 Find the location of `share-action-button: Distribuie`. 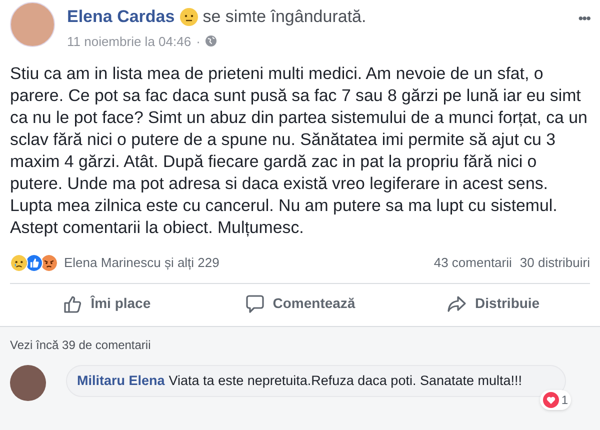

share-action-button: Distribuie is located at coordinates (493, 304).